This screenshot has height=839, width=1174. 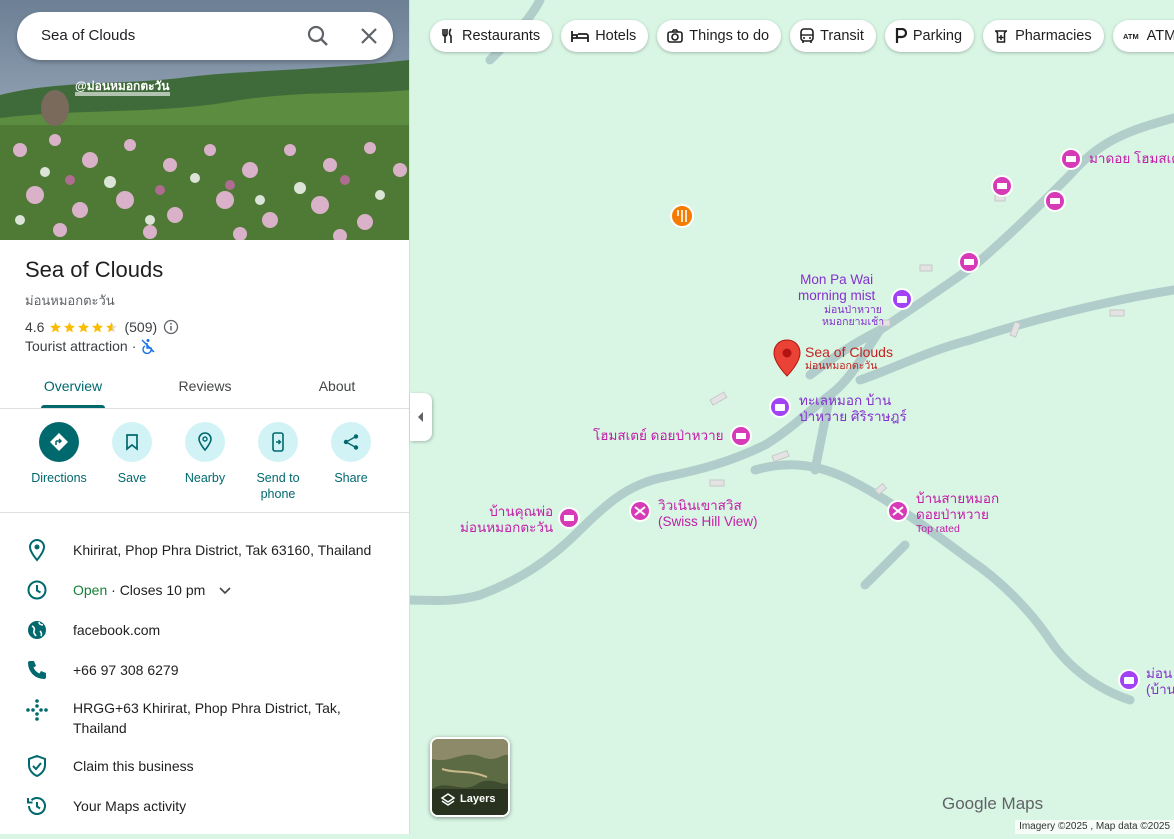 What do you see at coordinates (59, 478) in the screenshot?
I see `action-label: Directions` at bounding box center [59, 478].